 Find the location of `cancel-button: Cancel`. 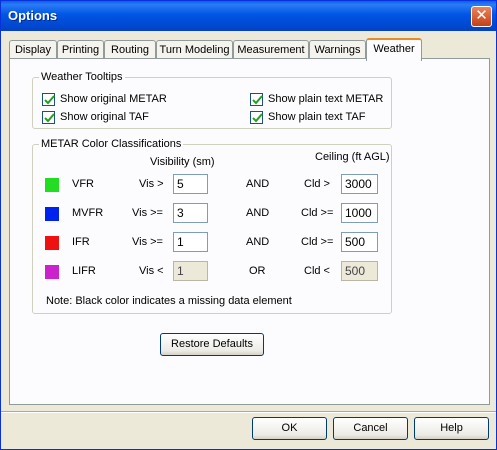

cancel-button: Cancel is located at coordinates (370, 428).